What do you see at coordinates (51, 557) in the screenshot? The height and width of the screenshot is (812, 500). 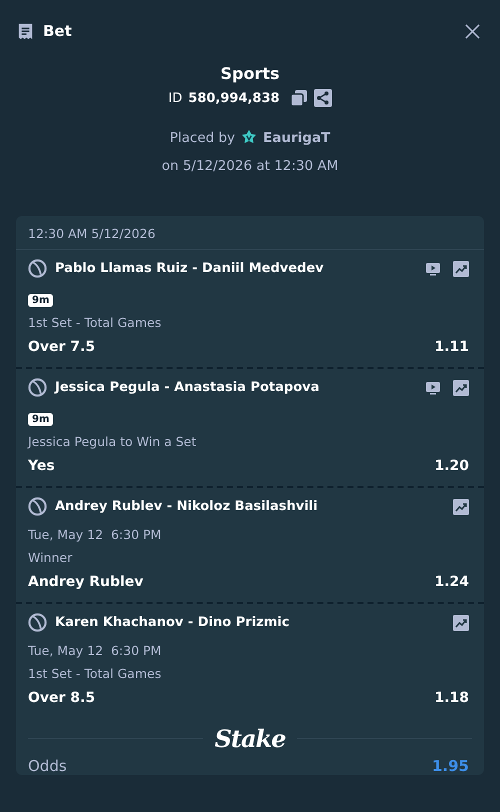 I see `market-name: Winner` at bounding box center [51, 557].